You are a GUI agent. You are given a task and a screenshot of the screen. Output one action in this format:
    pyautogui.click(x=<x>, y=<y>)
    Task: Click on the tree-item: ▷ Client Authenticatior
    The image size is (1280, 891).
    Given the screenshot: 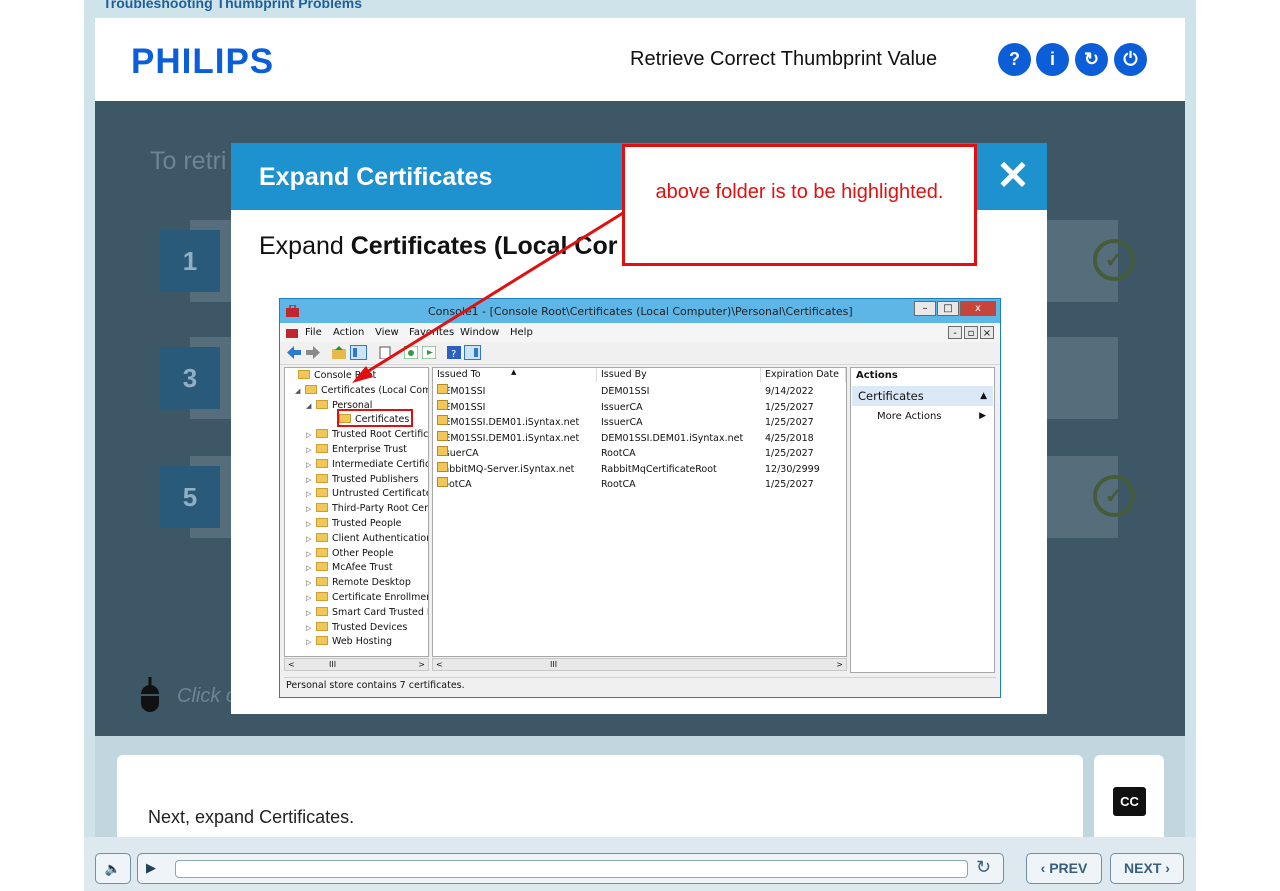 What is the action you would take?
    pyautogui.click(x=367, y=539)
    